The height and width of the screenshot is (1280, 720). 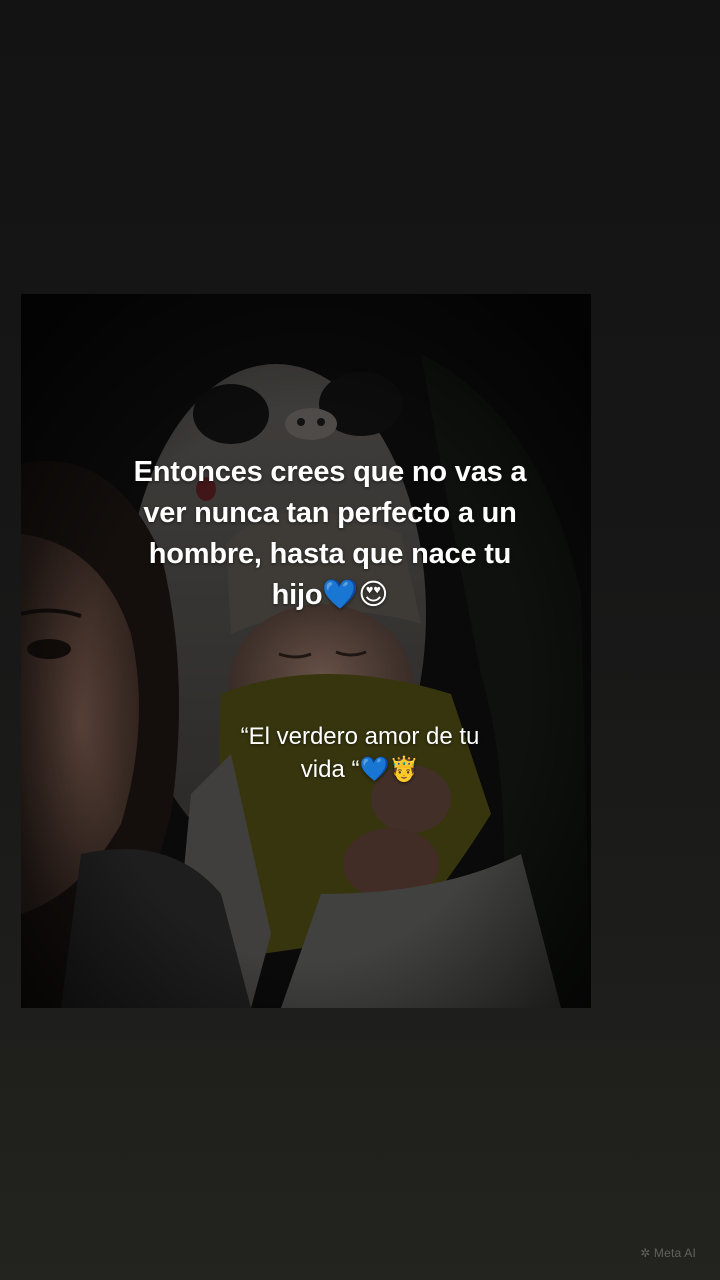 What do you see at coordinates (330, 595) in the screenshot?
I see `caption-main-line: hijo💙😍` at bounding box center [330, 595].